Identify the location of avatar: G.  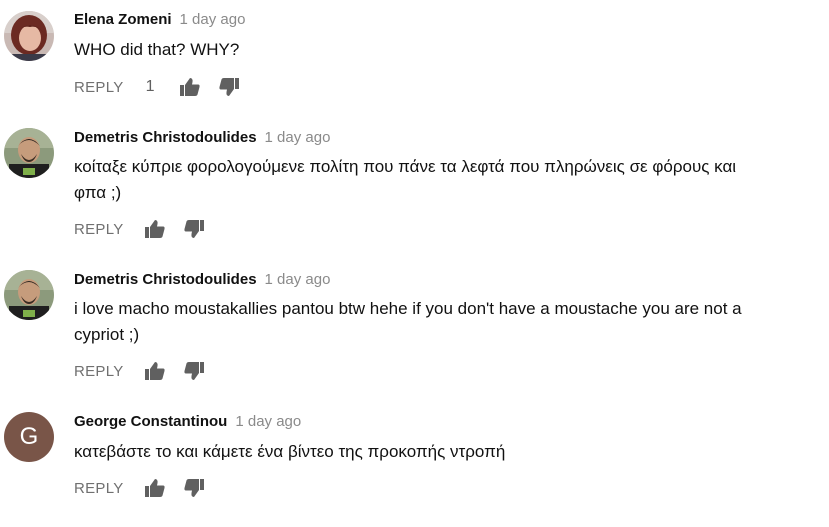
(29, 437).